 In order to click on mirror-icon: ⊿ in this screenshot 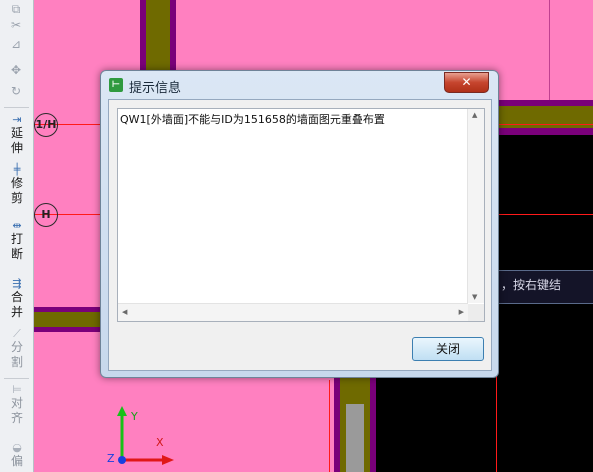, I will do `click(16, 44)`.